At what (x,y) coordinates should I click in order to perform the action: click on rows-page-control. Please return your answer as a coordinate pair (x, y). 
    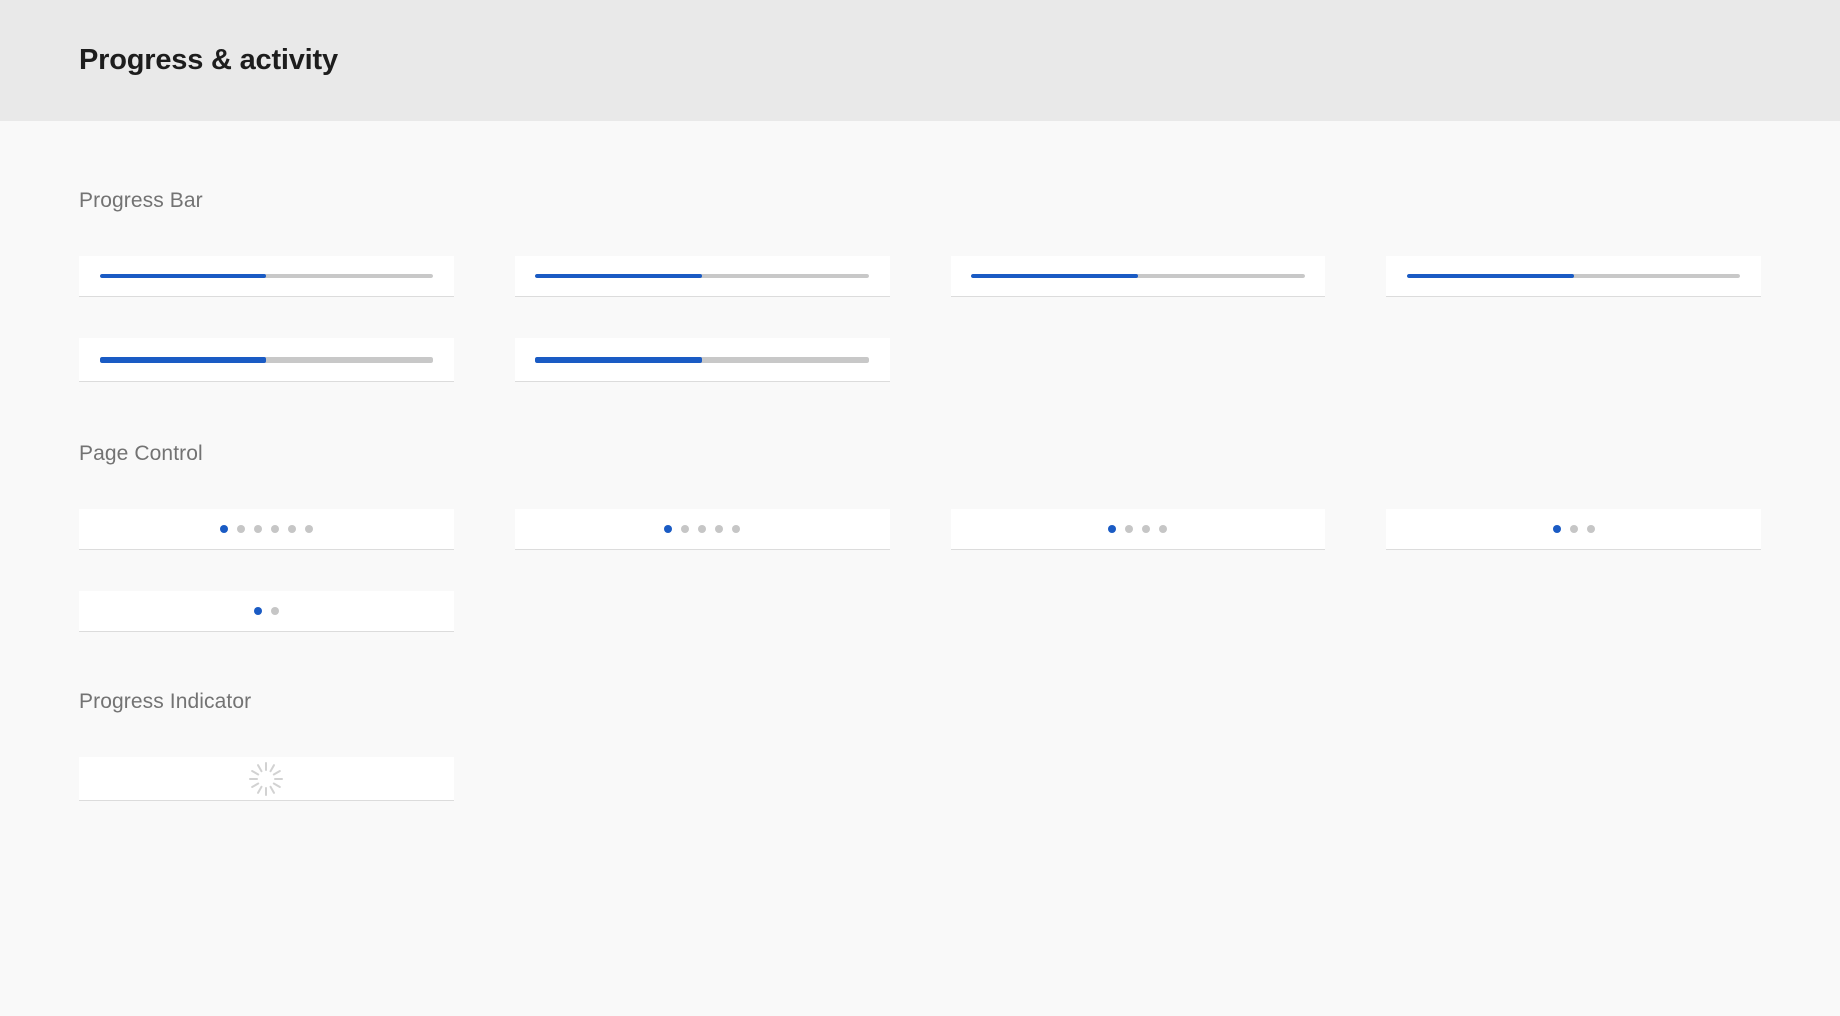
    Looking at the image, I should click on (920, 570).